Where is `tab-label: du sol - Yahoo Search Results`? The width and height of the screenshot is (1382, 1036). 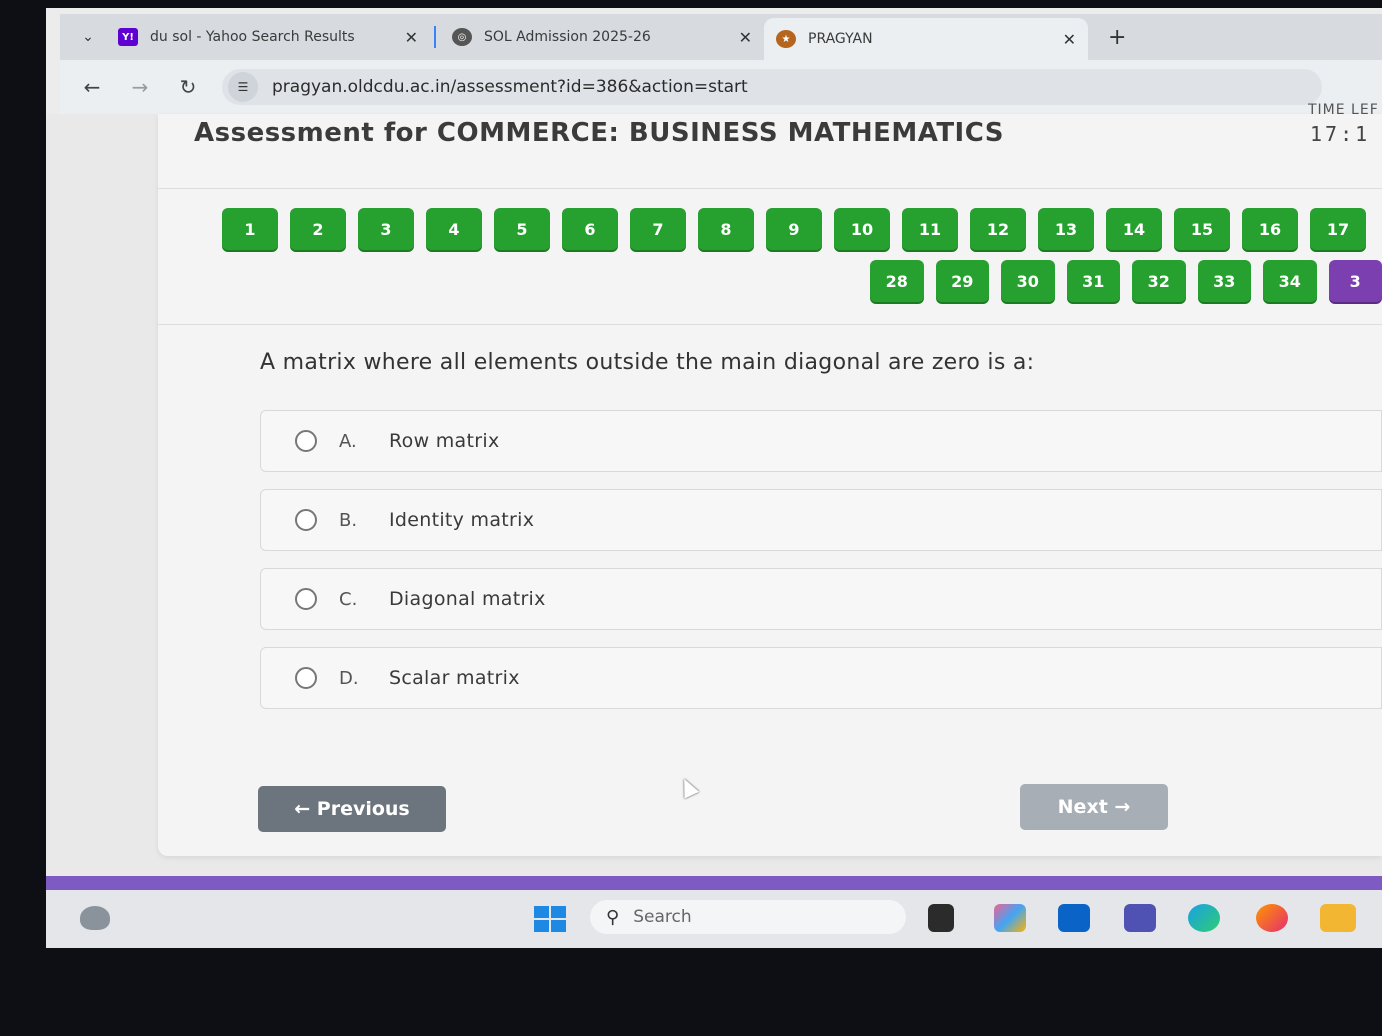 tab-label: du sol - Yahoo Search Results is located at coordinates (252, 37).